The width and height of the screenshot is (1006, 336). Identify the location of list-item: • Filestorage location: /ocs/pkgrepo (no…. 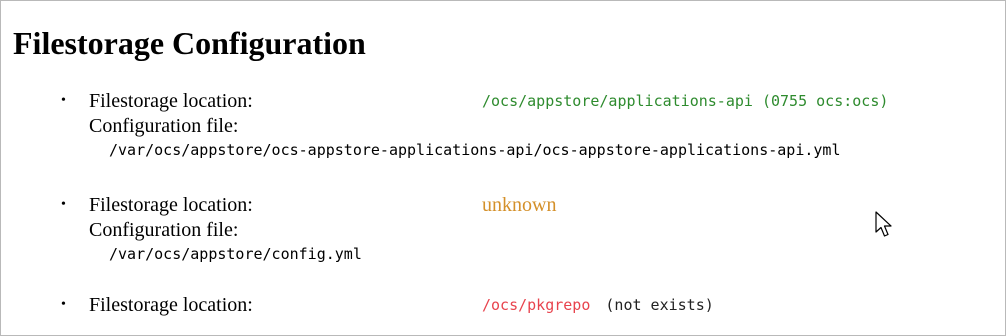
(503, 308).